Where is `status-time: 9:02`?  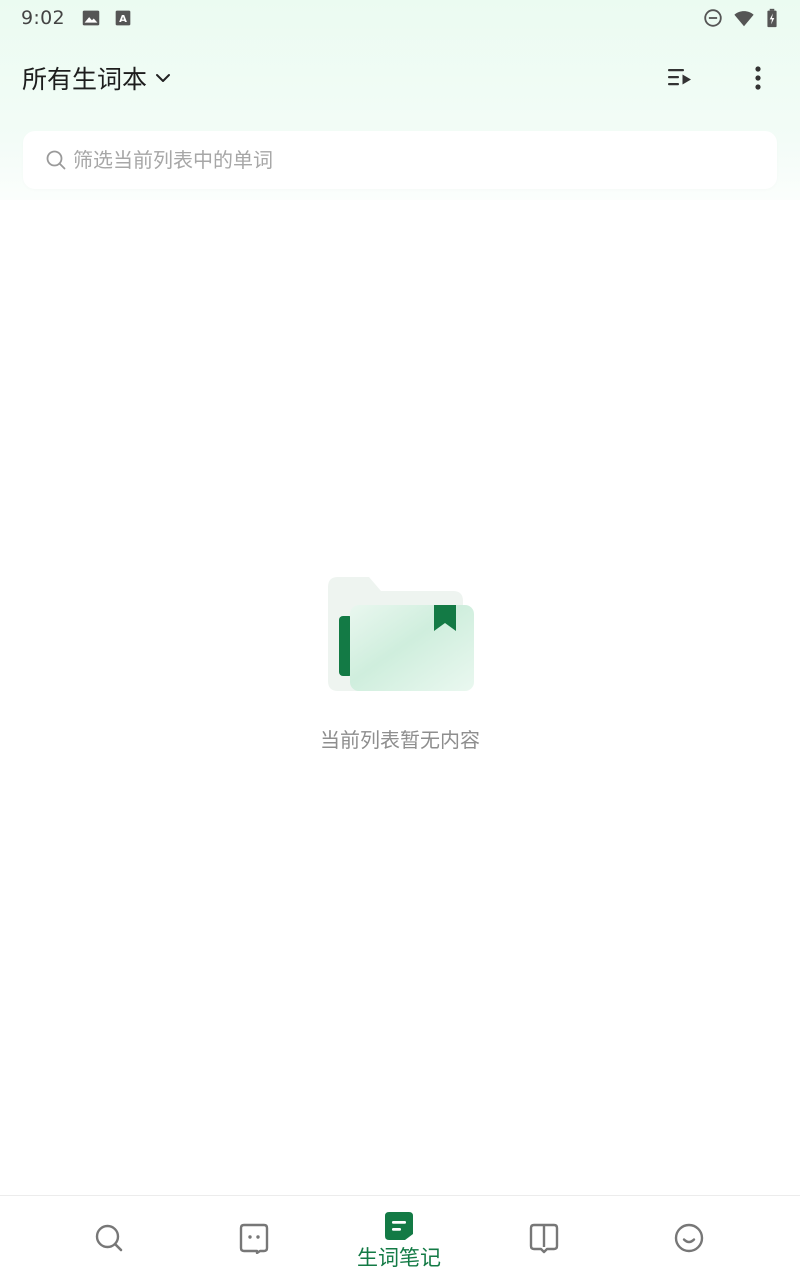
status-time: 9:02 is located at coordinates (43, 18).